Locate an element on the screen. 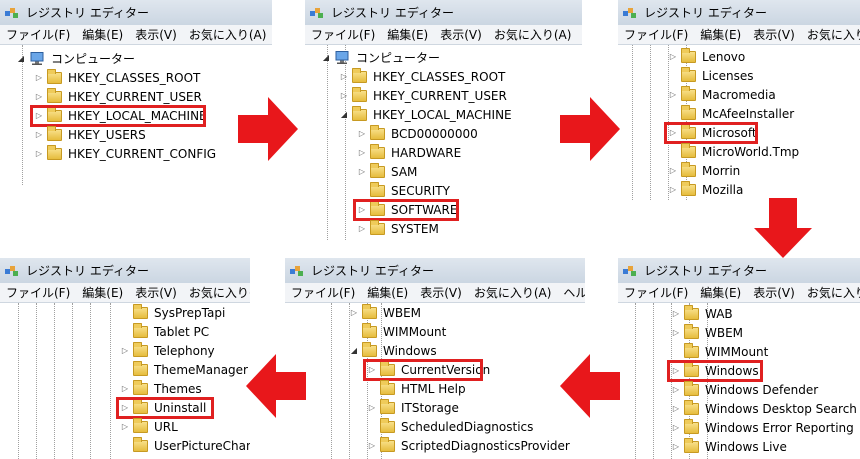 The image size is (860, 459). tree-node: ▷ ITStorage is located at coordinates (413, 407).